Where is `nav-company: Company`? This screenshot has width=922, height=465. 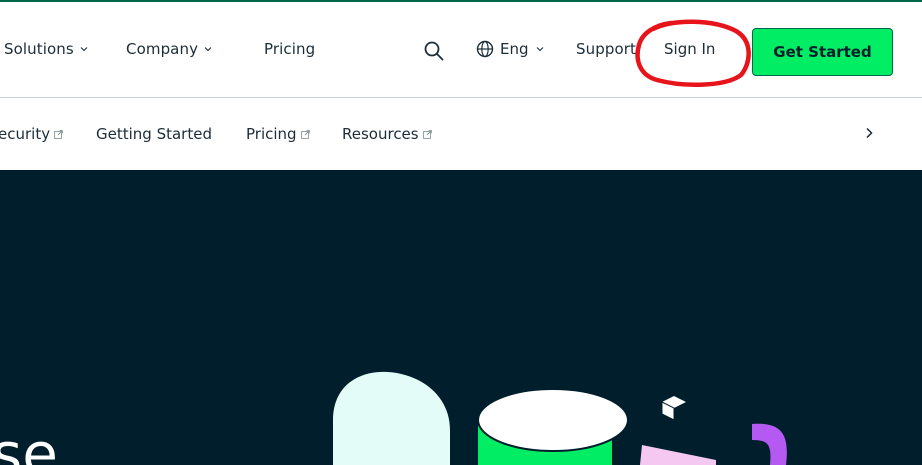
nav-company: Company is located at coordinates (169, 49).